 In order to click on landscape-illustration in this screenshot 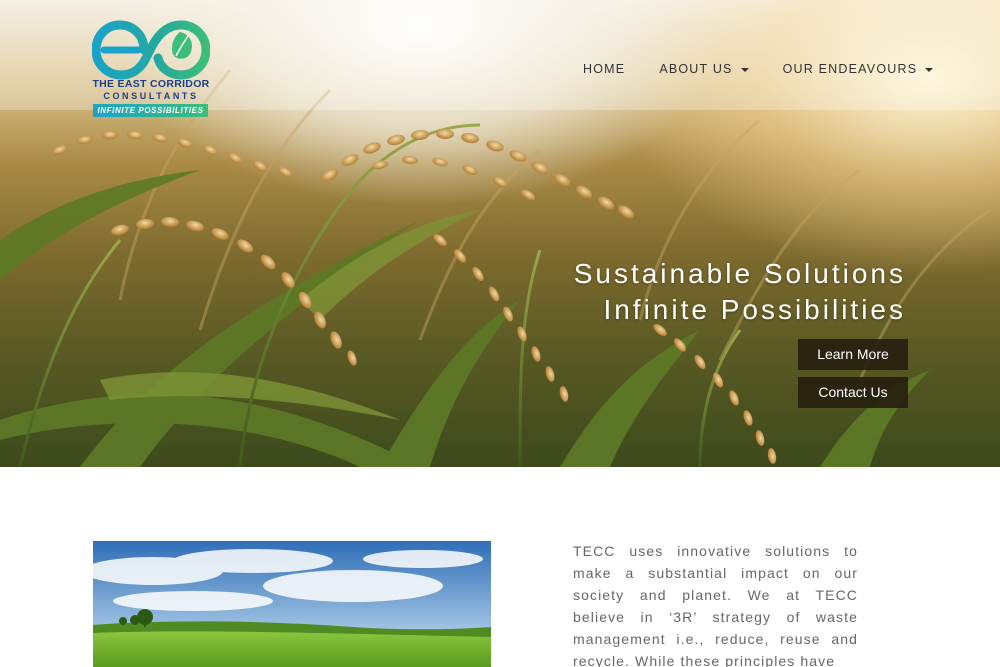, I will do `click(292, 604)`.